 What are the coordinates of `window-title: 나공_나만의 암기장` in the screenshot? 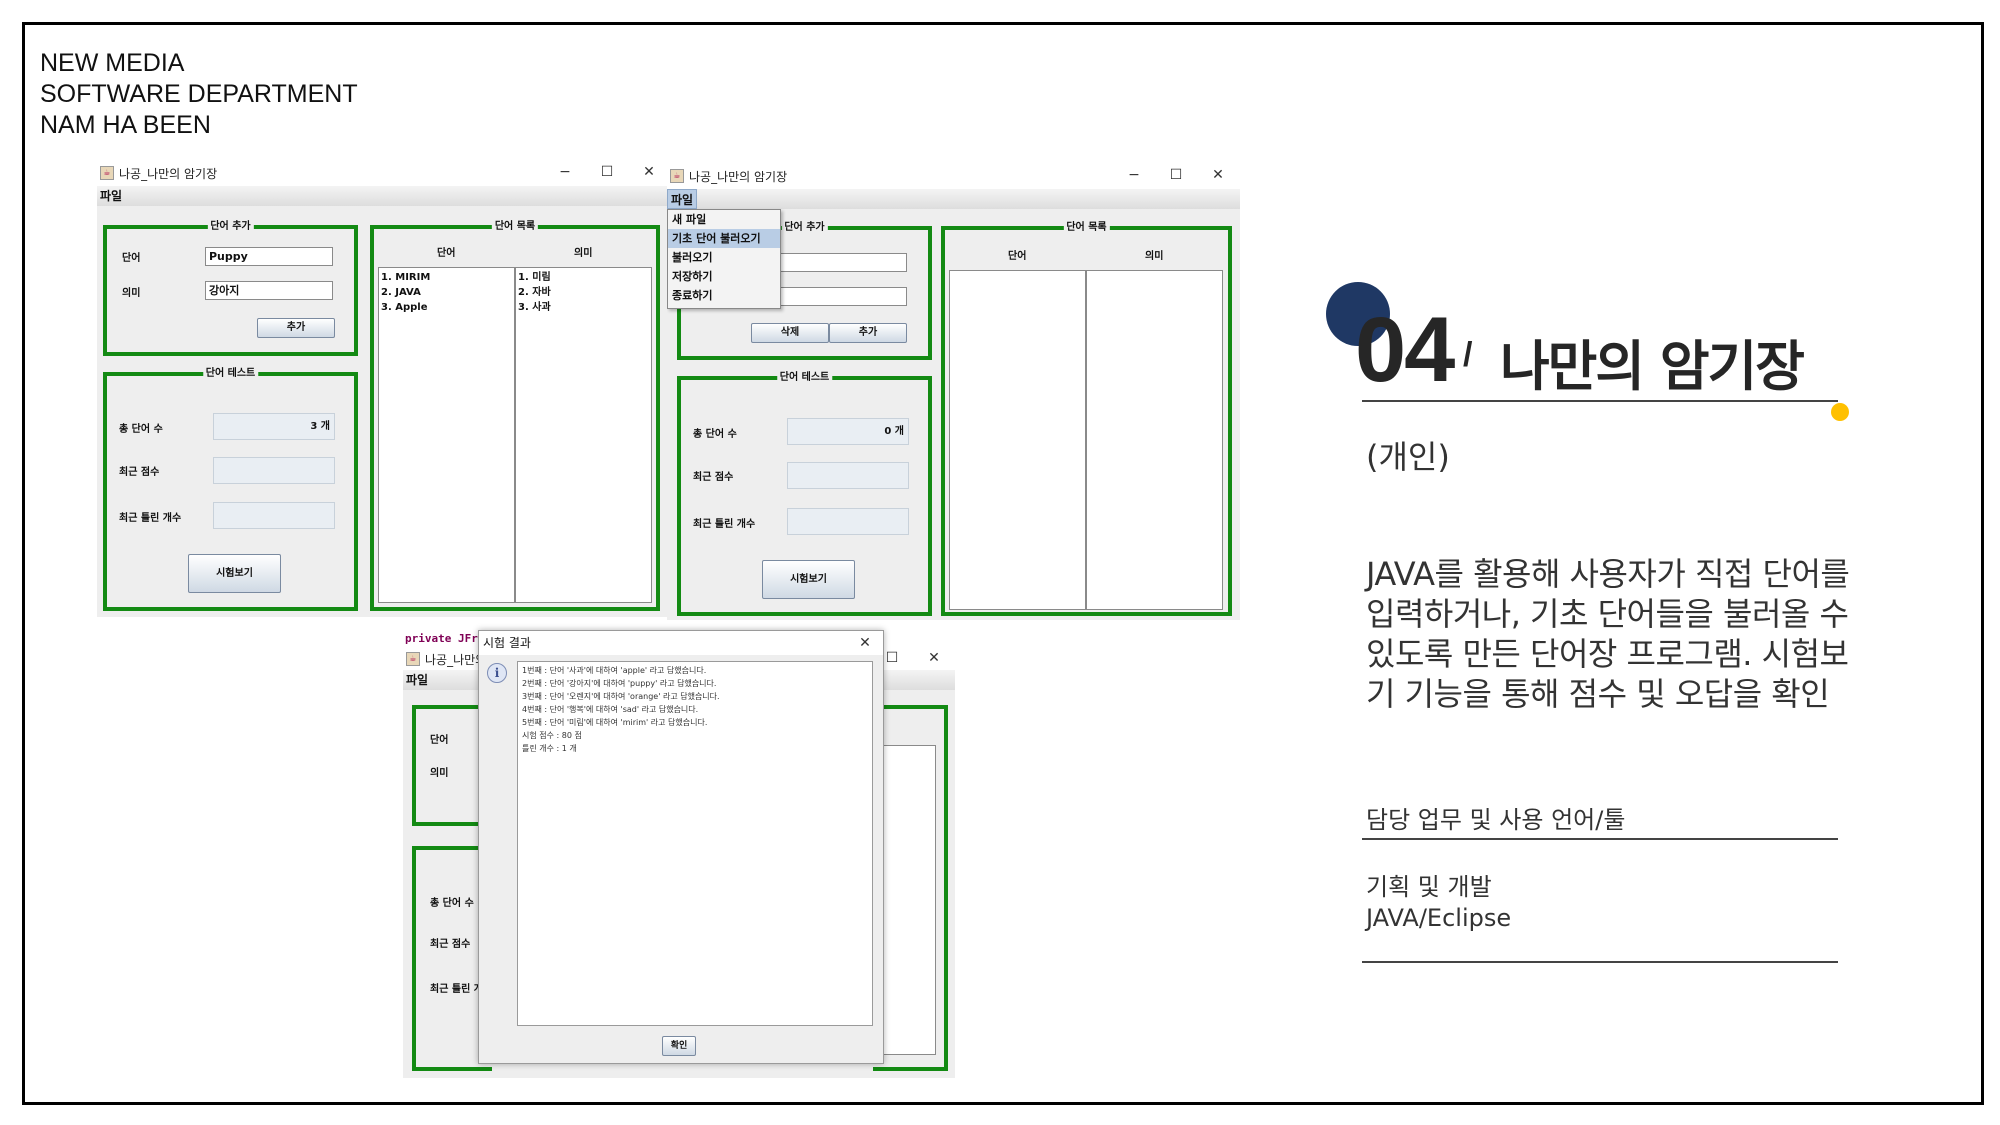 It's located at (168, 174).